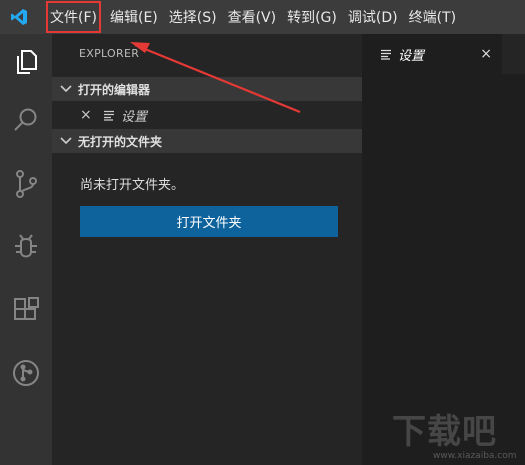 The image size is (525, 465). What do you see at coordinates (134, 117) in the screenshot?
I see `open-editor-label: 设置` at bounding box center [134, 117].